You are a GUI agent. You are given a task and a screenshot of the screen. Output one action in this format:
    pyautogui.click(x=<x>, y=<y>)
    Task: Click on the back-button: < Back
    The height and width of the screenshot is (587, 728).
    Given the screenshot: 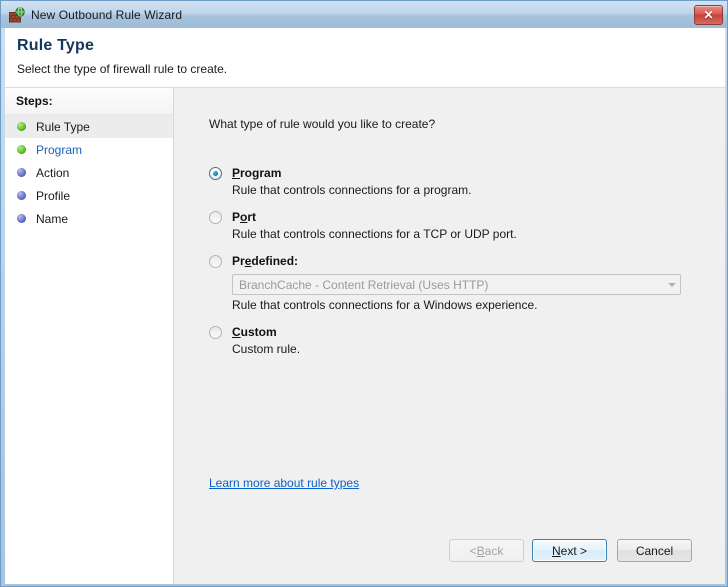 What is the action you would take?
    pyautogui.click(x=486, y=550)
    